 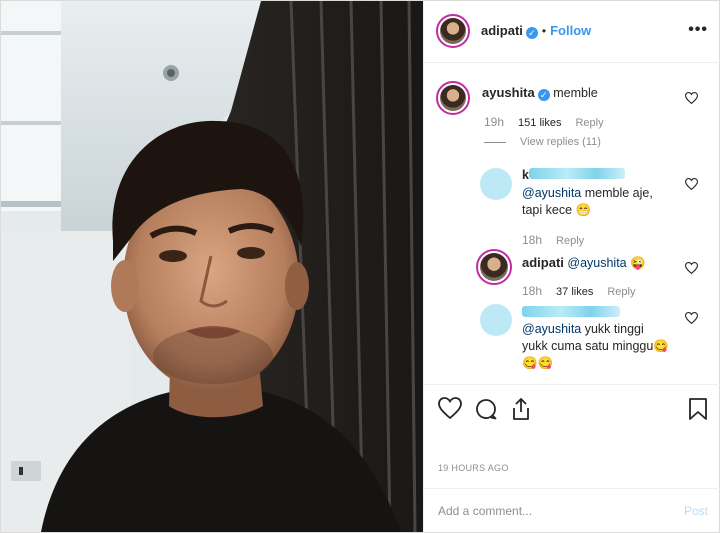 What do you see at coordinates (698, 409) in the screenshot?
I see `bookmark-icon` at bounding box center [698, 409].